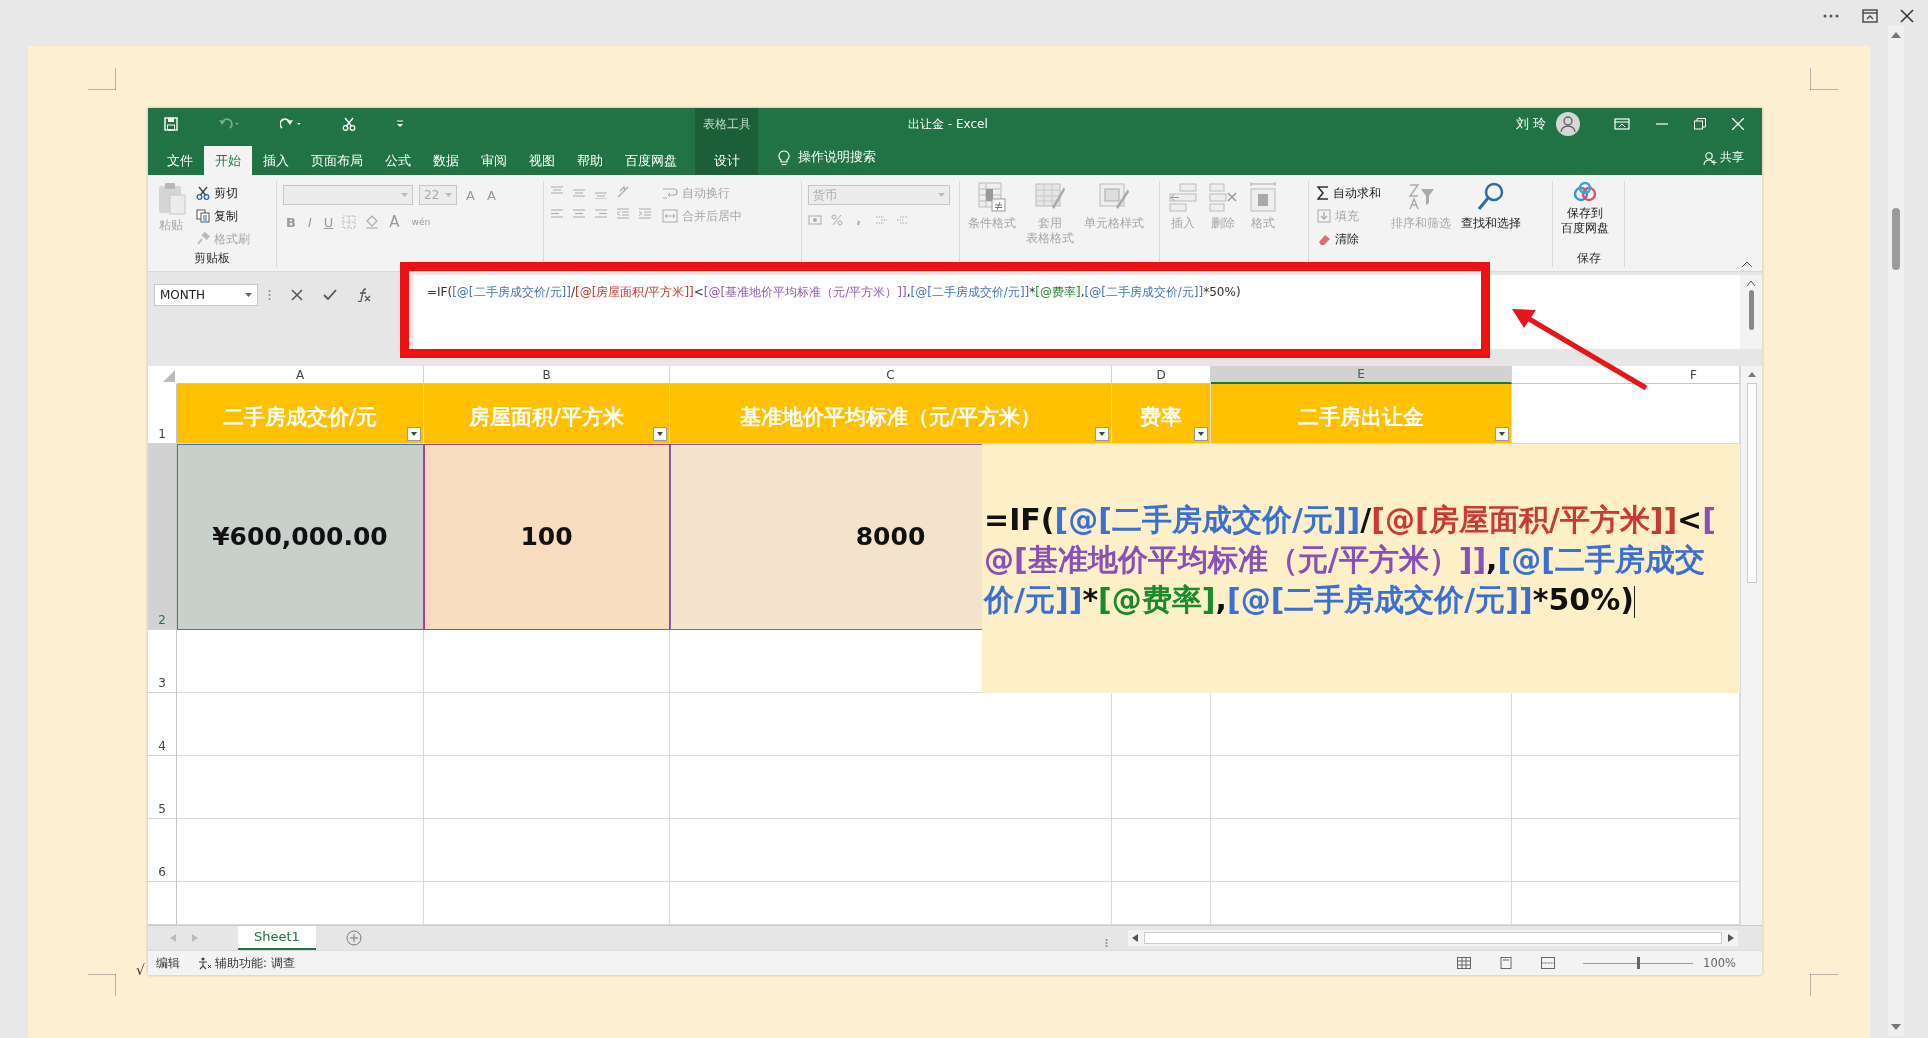 This screenshot has width=1928, height=1038. Describe the element at coordinates (1361, 568) in the screenshot. I see `cell-editor: =IF([@[二手房成交价/元]]/[@[房屋面积/平方米]]<[@[基准地价平均标准（元/平方米）]],[@[二手房成交价/元]]*[@费率],[@[二手房成交价/元]]*50%)` at that location.